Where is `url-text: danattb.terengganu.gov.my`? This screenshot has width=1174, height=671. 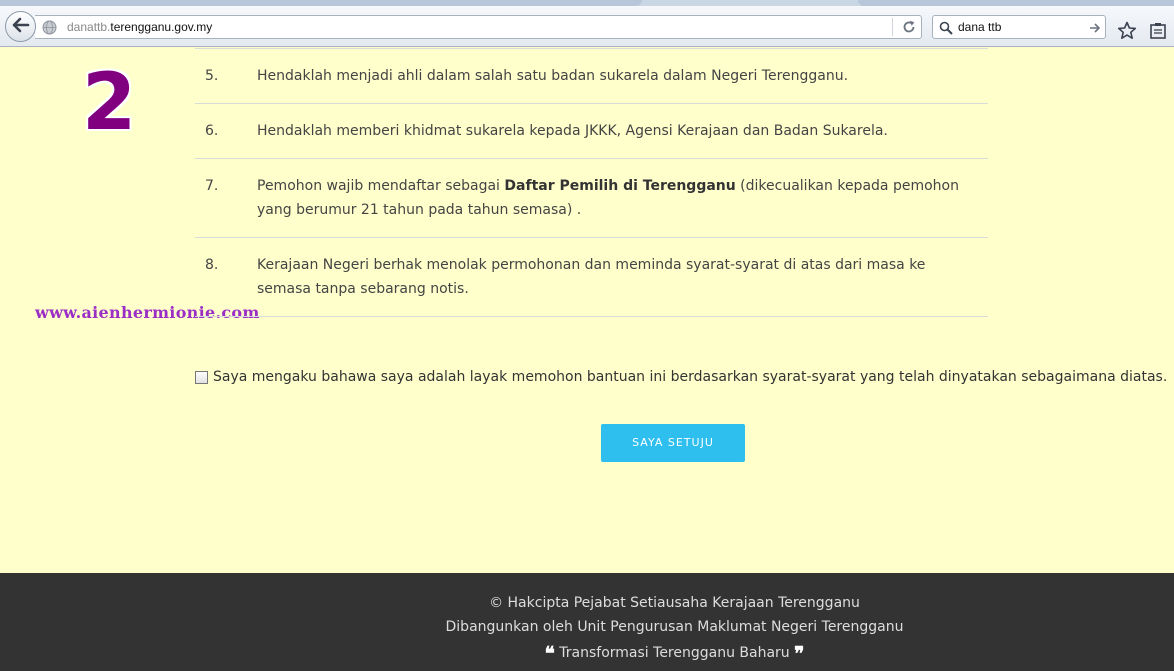 url-text: danattb.terengganu.gov.my is located at coordinates (139, 27).